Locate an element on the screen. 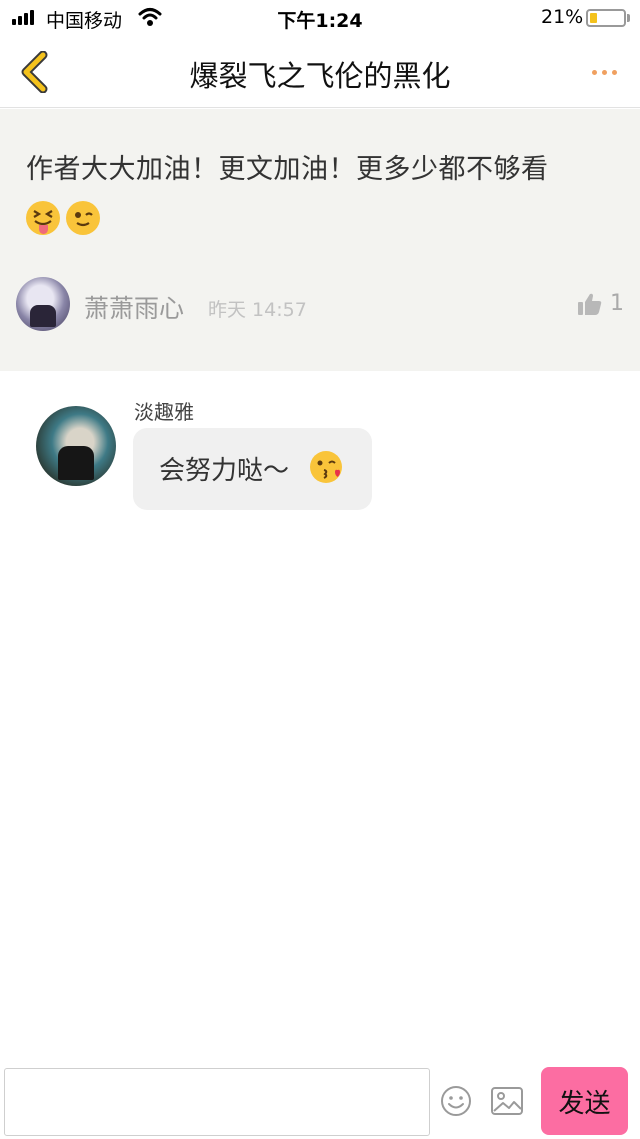 Image resolution: width=640 pixels, height=1139 pixels. image-picker-icon is located at coordinates (507, 1101).